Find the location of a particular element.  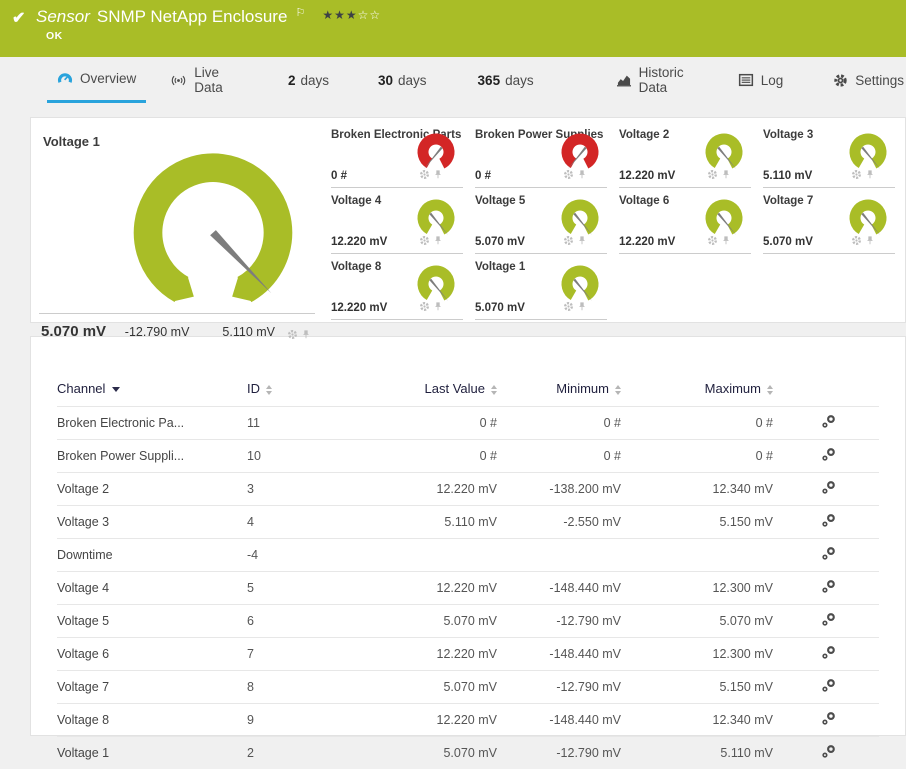

channel-value: 0 # is located at coordinates (483, 176).